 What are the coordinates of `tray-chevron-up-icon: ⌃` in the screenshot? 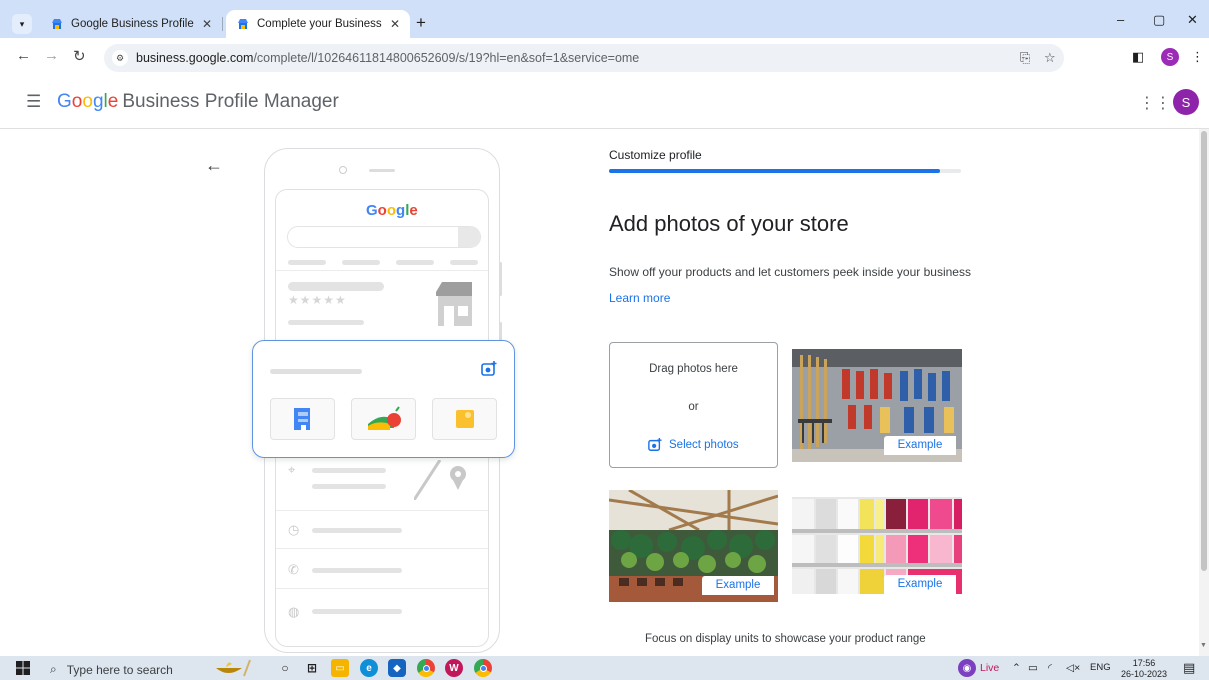 It's located at (1016, 668).